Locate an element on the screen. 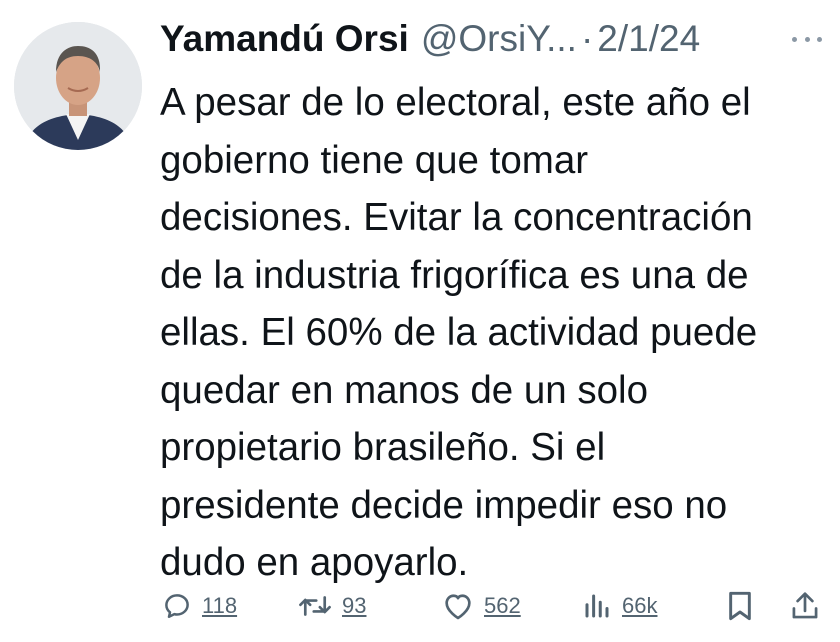  share-icon is located at coordinates (805, 605).